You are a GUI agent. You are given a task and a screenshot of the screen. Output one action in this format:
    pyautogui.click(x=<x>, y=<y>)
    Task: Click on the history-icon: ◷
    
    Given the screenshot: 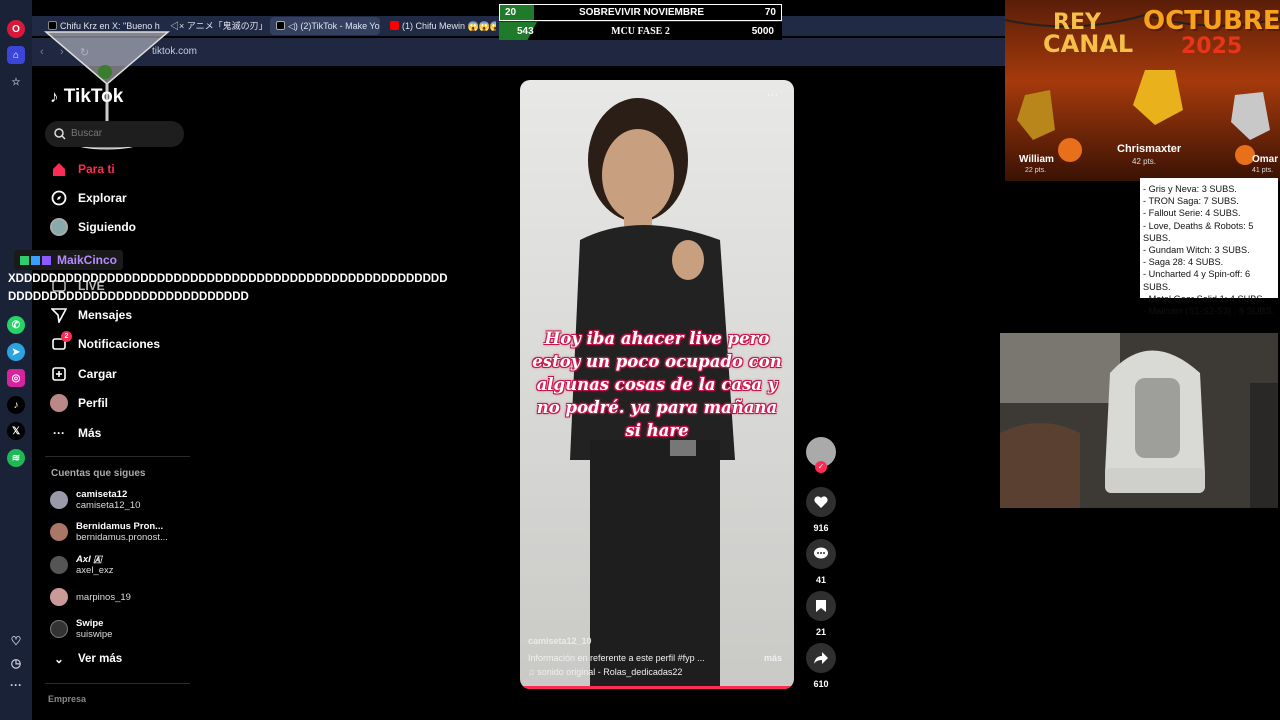 What is the action you would take?
    pyautogui.click(x=16, y=663)
    